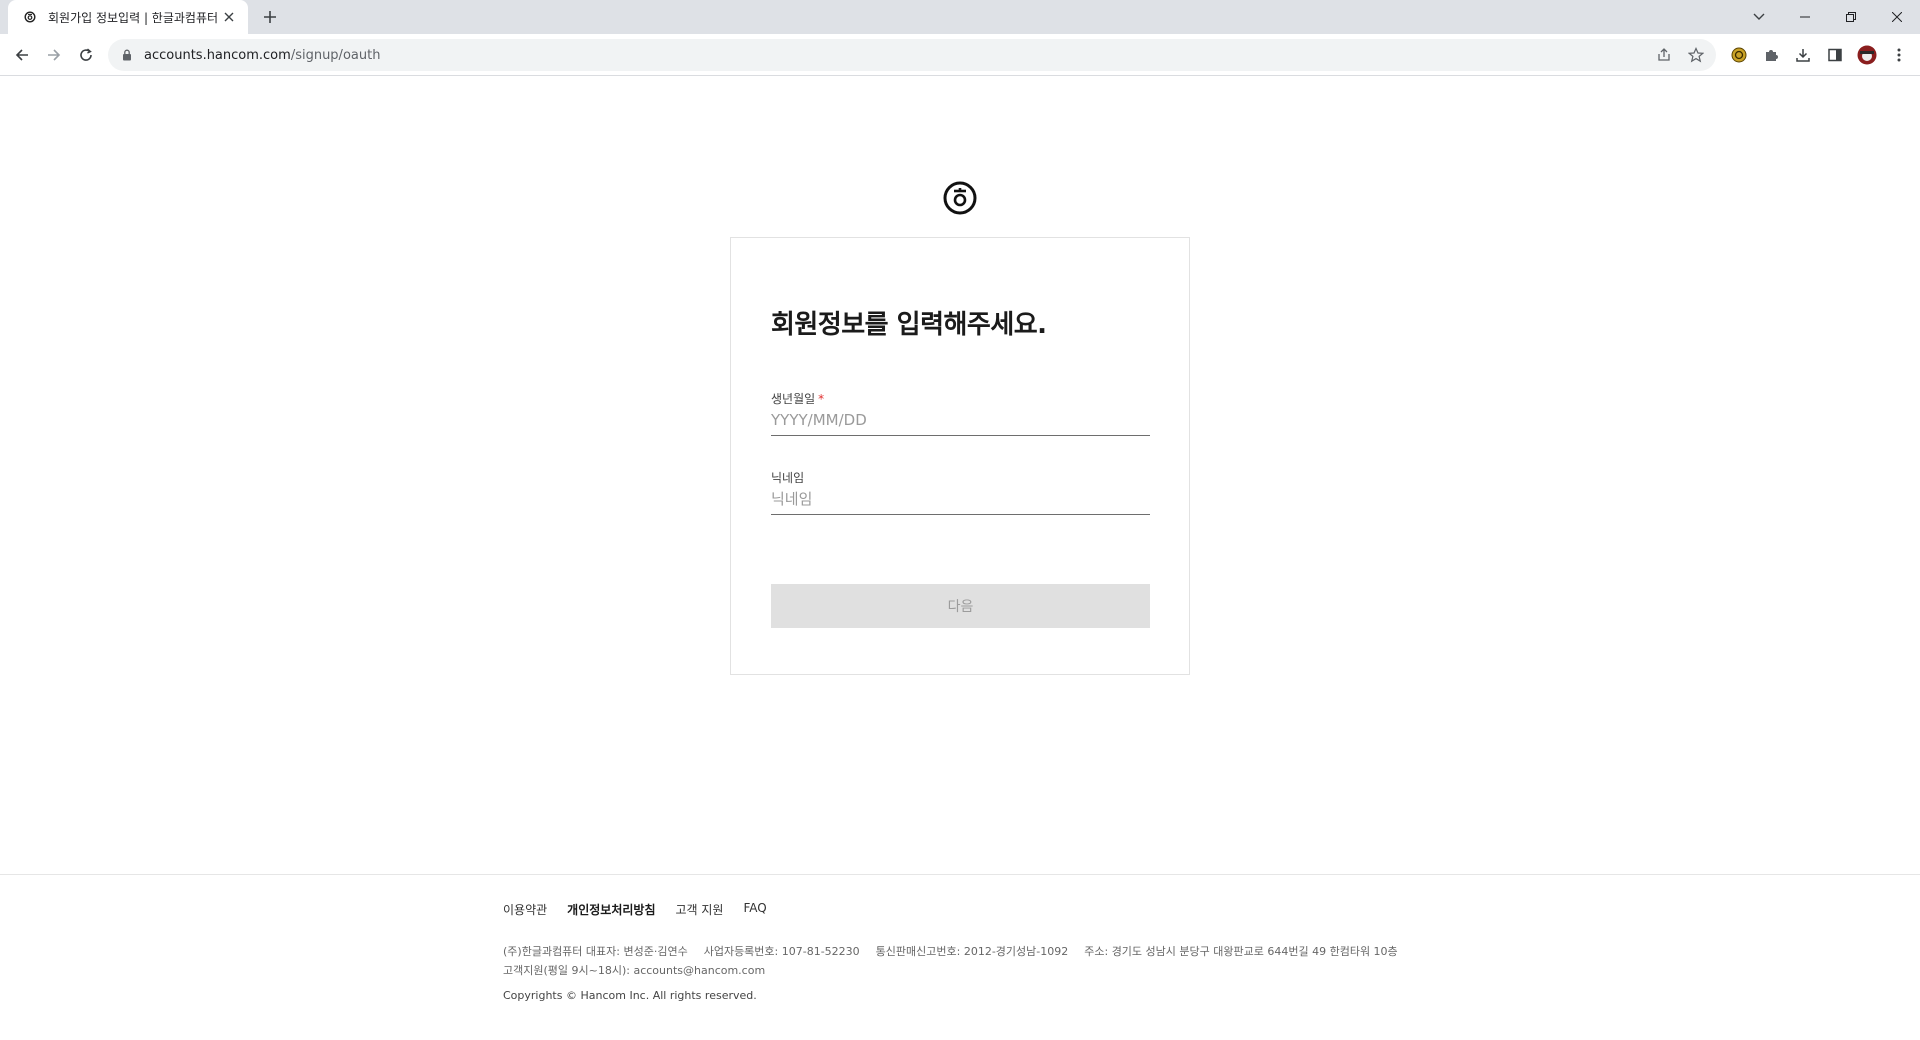  I want to click on share-icon, so click(1664, 55).